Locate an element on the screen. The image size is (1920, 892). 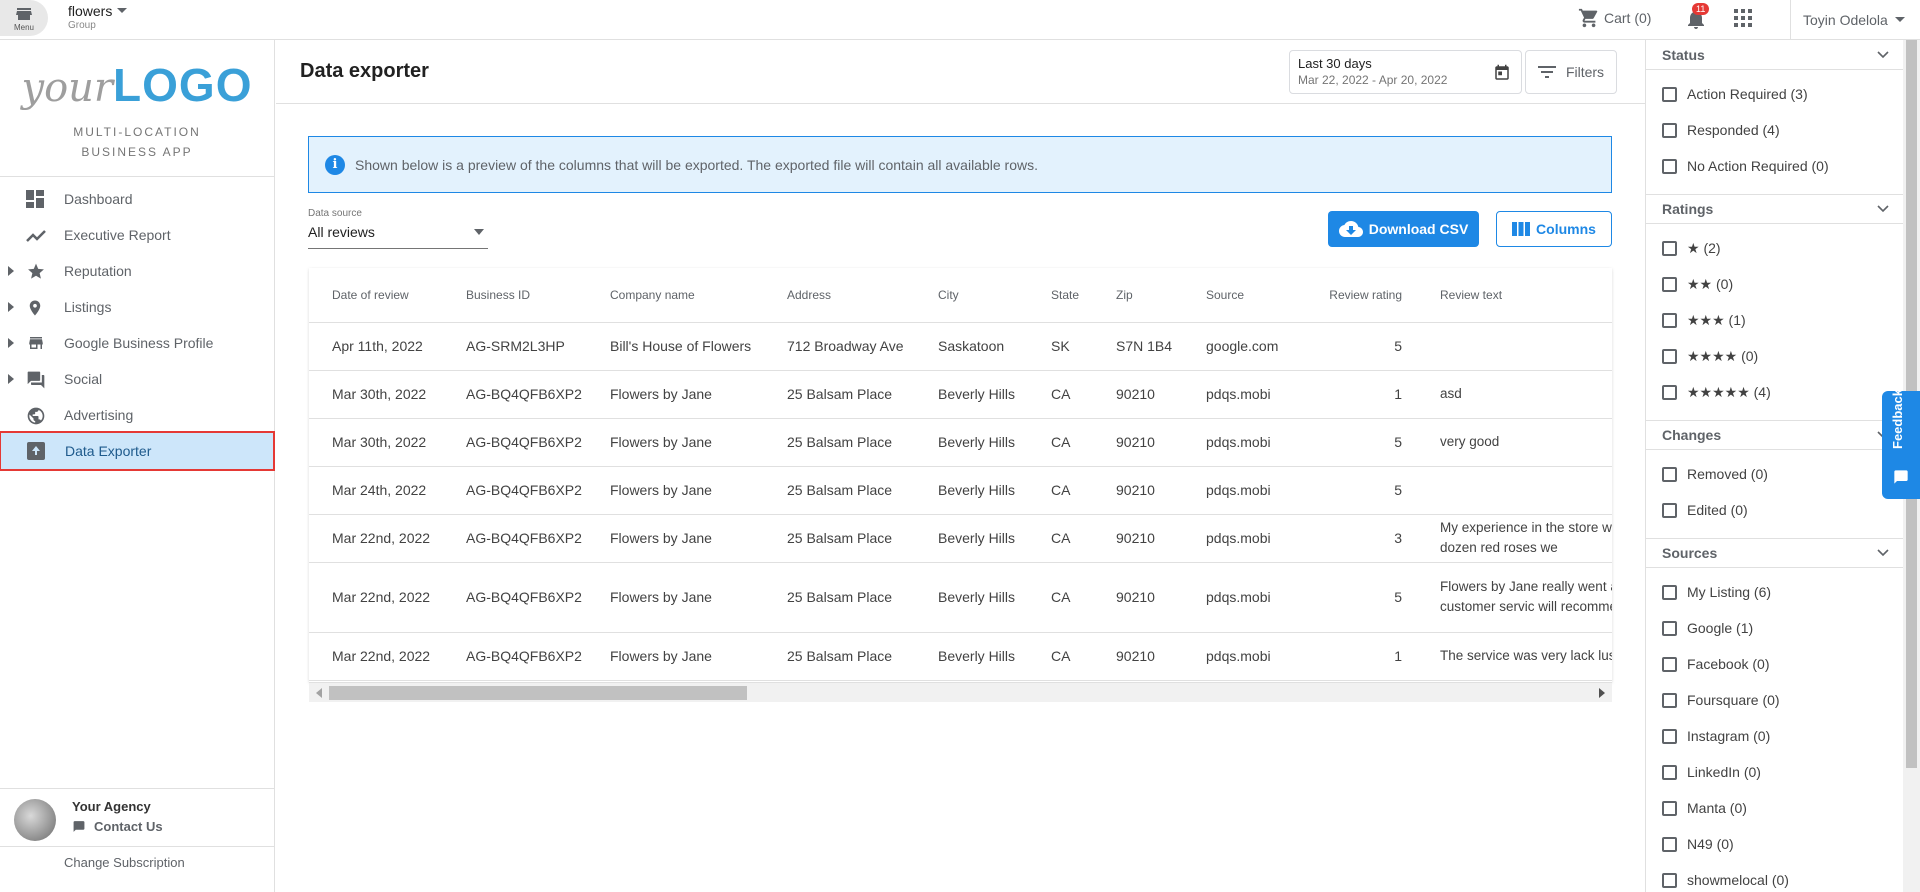
filter-option: N49 (0) is located at coordinates (1774, 844).